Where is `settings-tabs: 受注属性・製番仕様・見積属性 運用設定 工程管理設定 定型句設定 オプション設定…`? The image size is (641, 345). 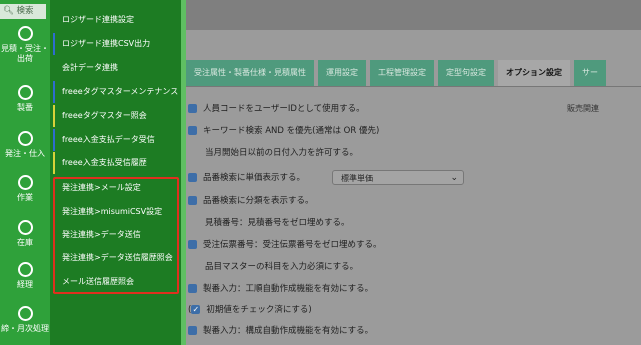 settings-tabs: 受注属性・製番仕様・見積属性 運用設定 工程管理設定 定型句設定 オプション設定… is located at coordinates (398, 73).